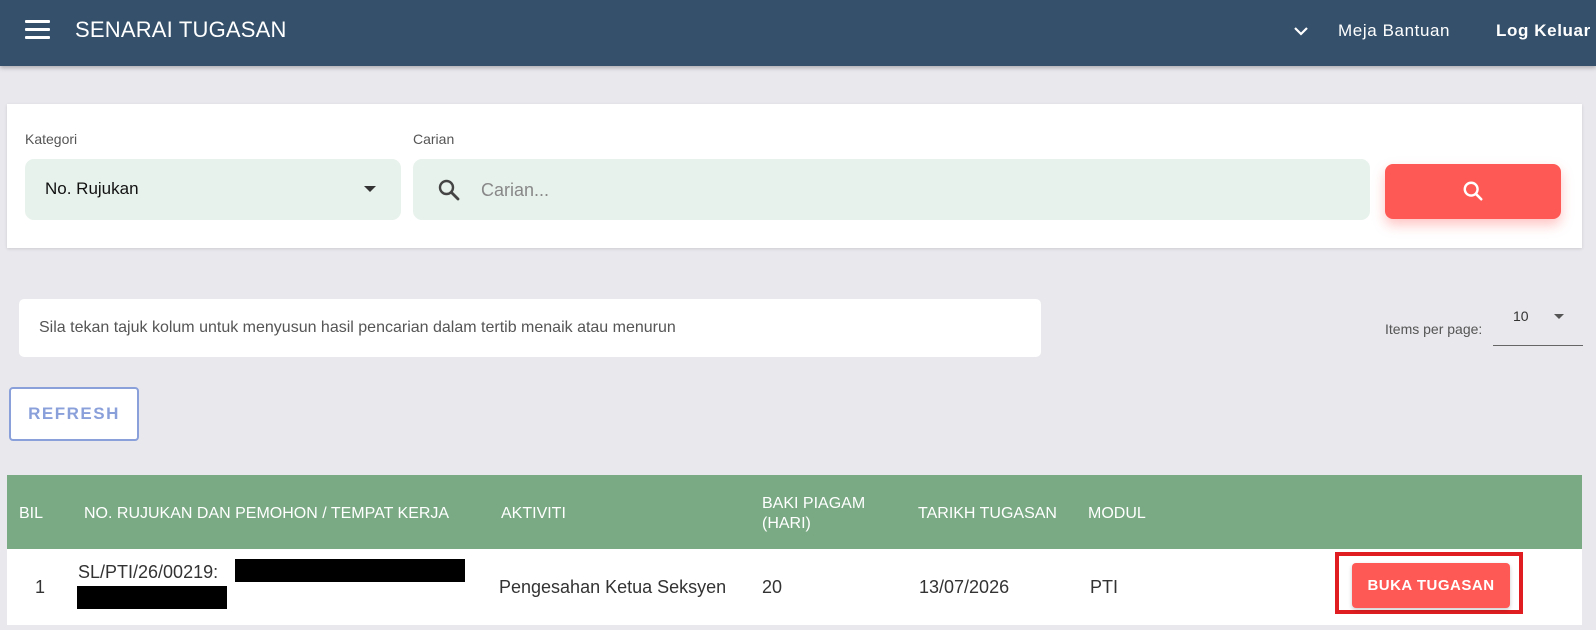 This screenshot has width=1596, height=630. I want to click on logout-link: Log Keluar, so click(1543, 31).